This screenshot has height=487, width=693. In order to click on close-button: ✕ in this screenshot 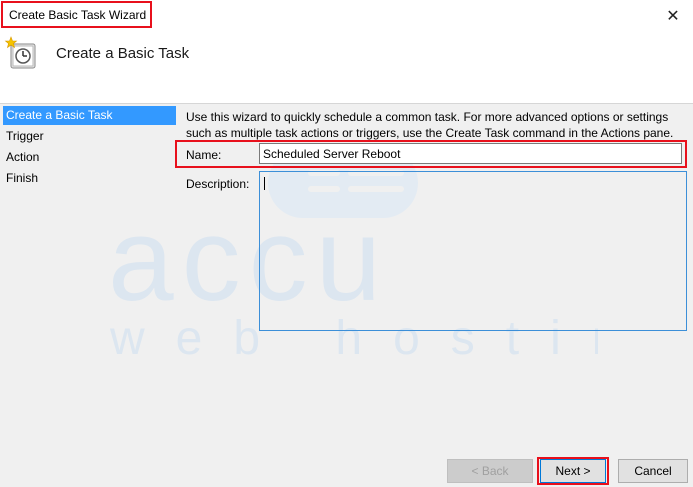, I will do `click(673, 16)`.